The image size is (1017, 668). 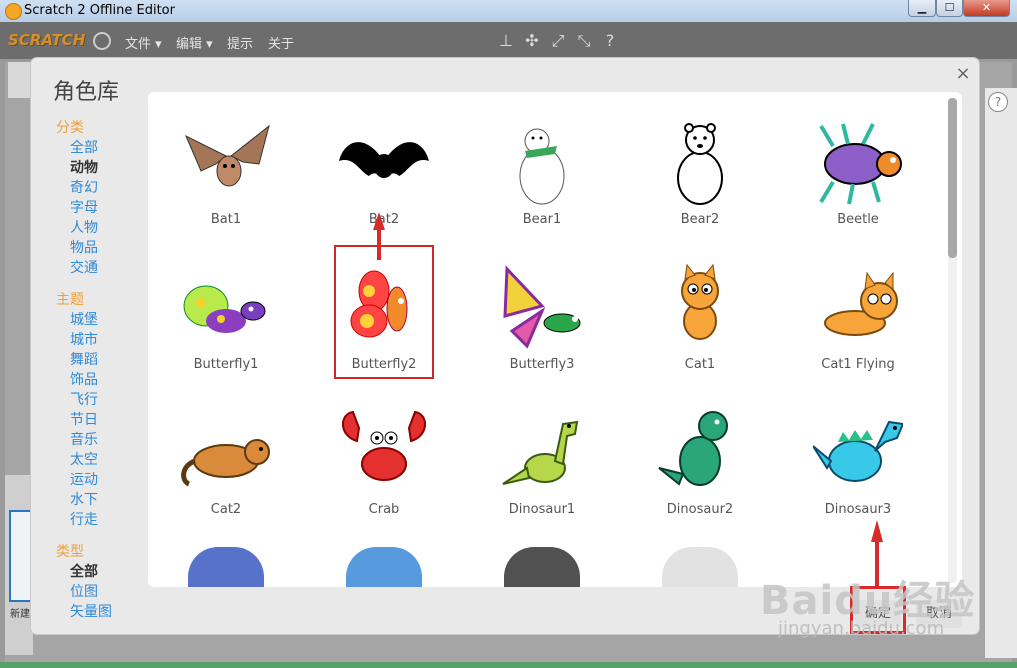 I want to click on filter-category-1: 动物, so click(x=101, y=168).